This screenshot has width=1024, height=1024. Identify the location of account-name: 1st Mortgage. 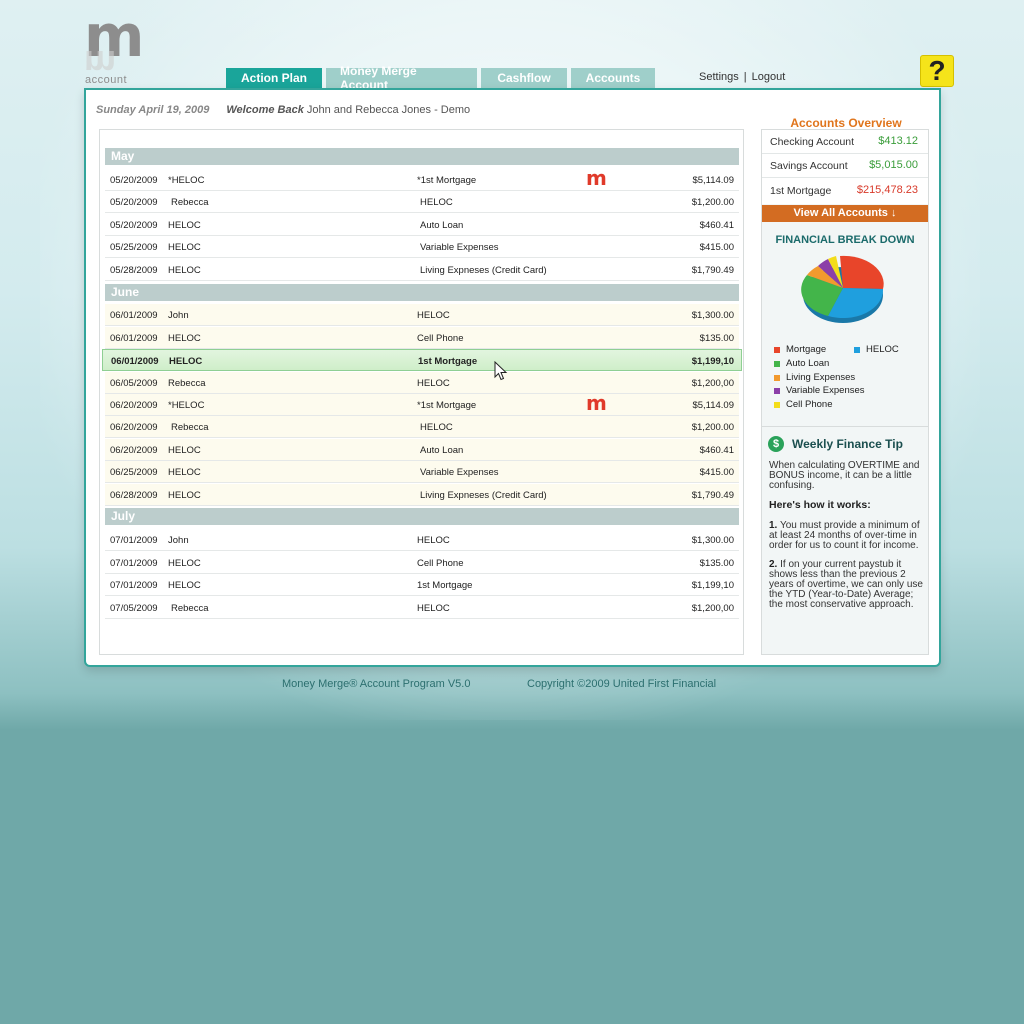
(801, 191).